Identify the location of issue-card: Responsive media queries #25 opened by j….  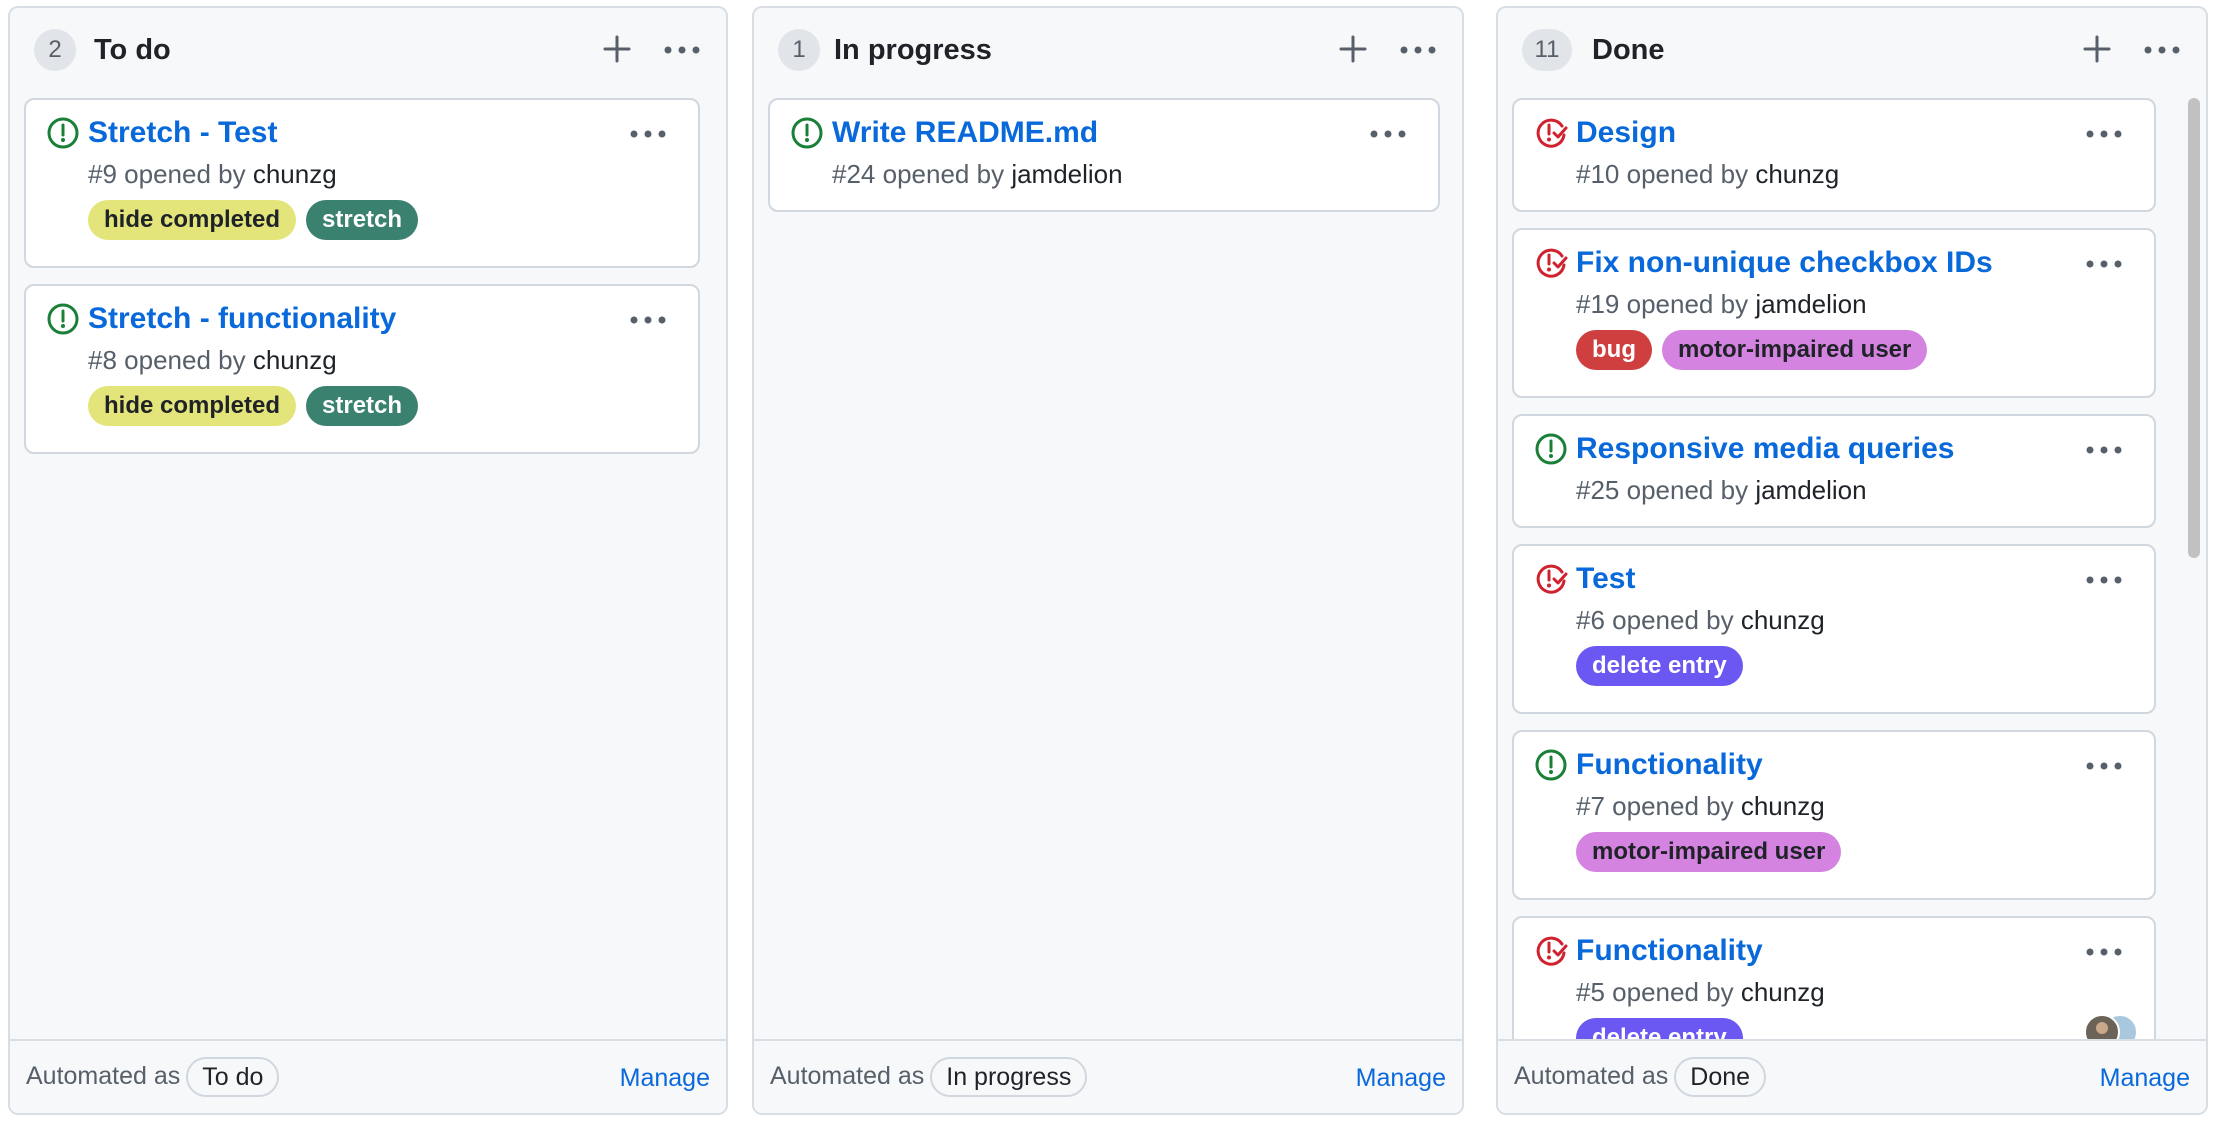
(1834, 471).